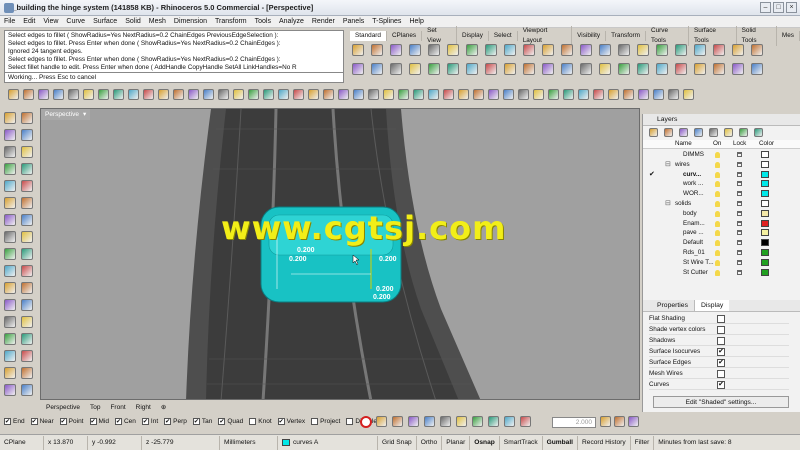 This screenshot has width=800, height=450. I want to click on maximize-button: □, so click(778, 7).